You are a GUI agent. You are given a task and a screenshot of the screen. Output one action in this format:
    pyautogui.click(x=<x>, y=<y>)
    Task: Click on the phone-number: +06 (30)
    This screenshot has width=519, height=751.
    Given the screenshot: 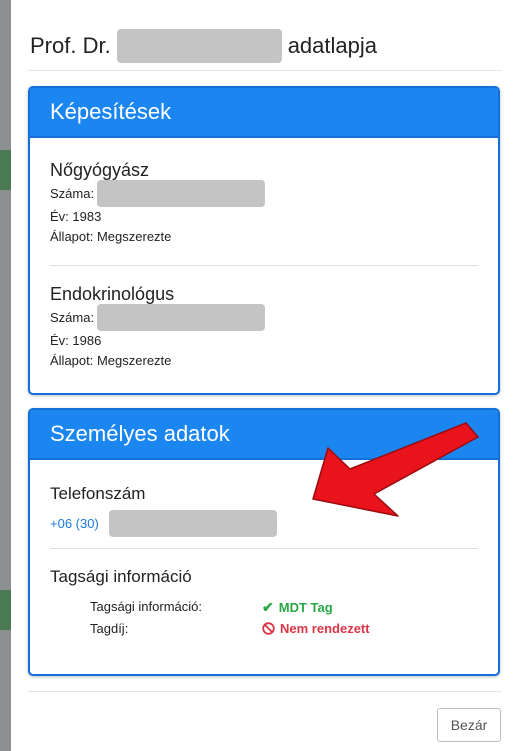 What is the action you would take?
    pyautogui.click(x=163, y=523)
    